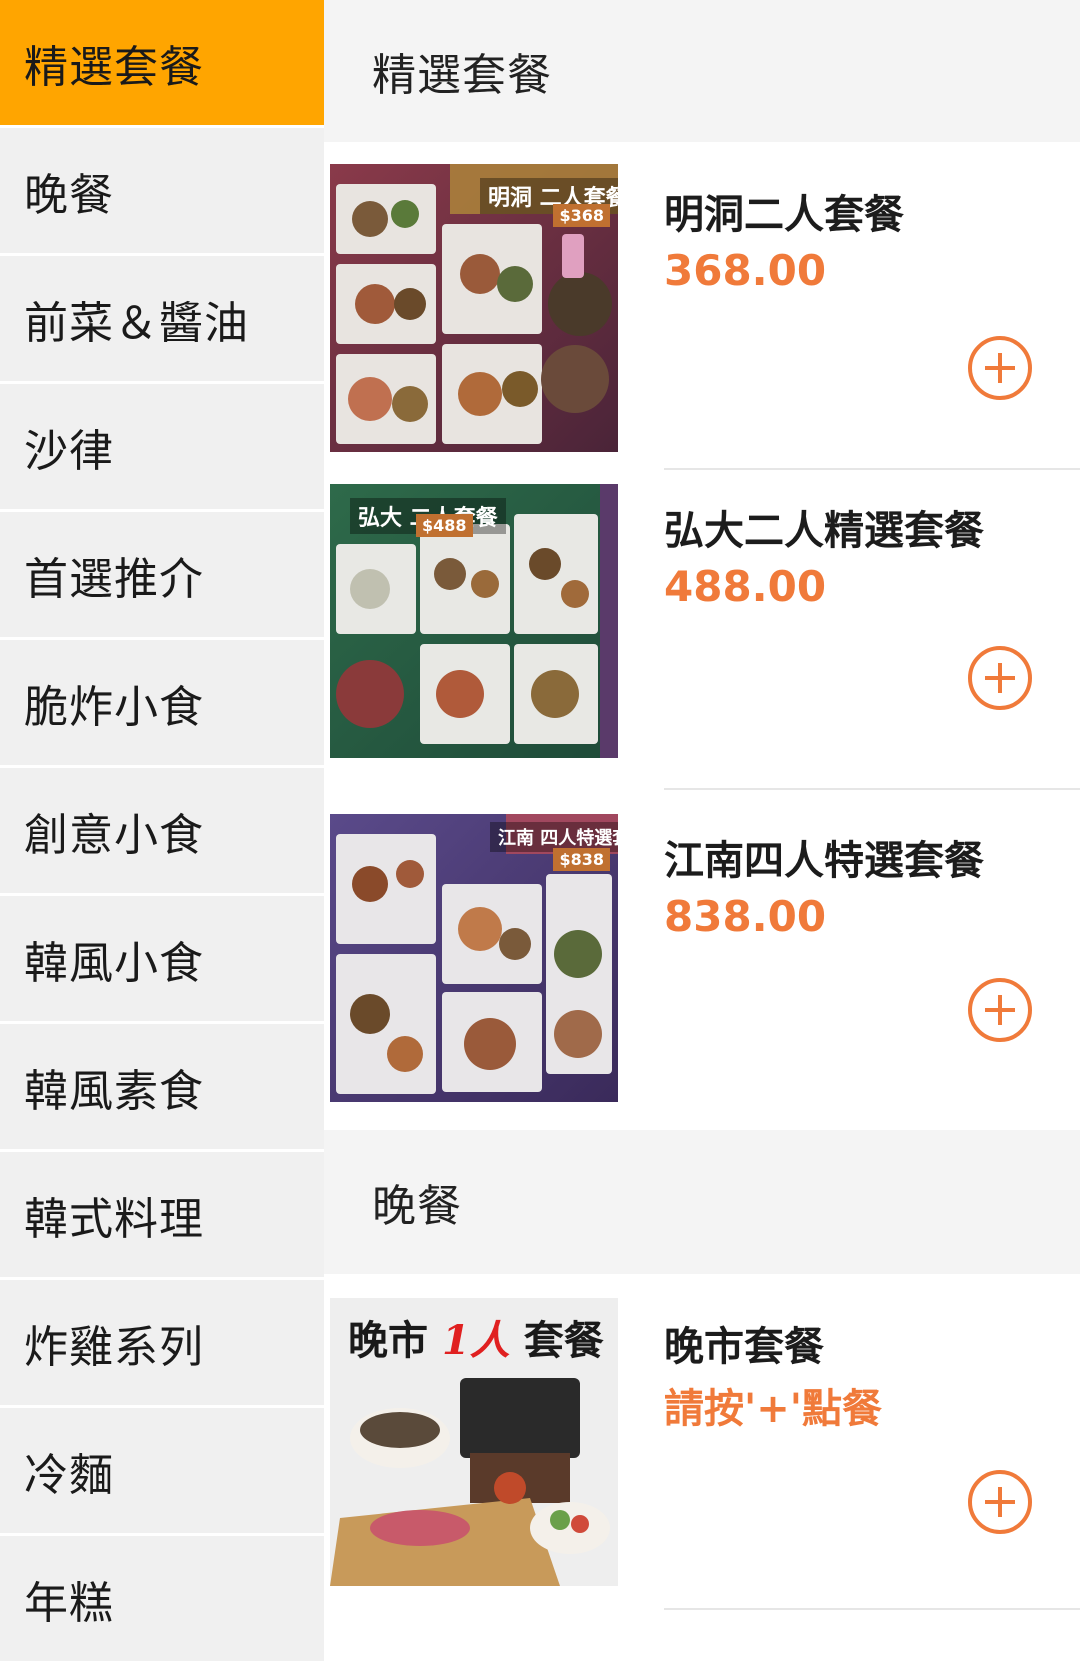 The image size is (1080, 1663). What do you see at coordinates (474, 308) in the screenshot?
I see `menu-item-image: 明洞 二人套餐 $368` at bounding box center [474, 308].